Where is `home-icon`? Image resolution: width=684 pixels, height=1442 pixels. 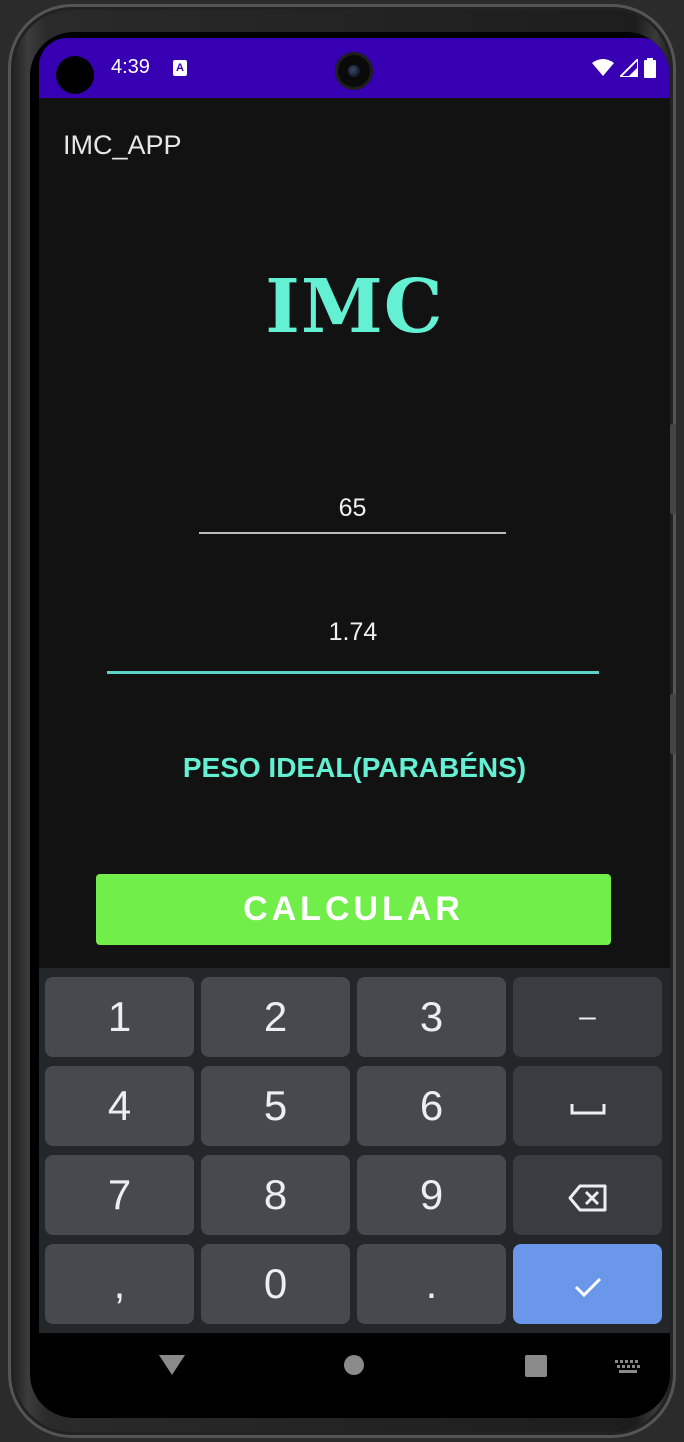
home-icon is located at coordinates (354, 1365).